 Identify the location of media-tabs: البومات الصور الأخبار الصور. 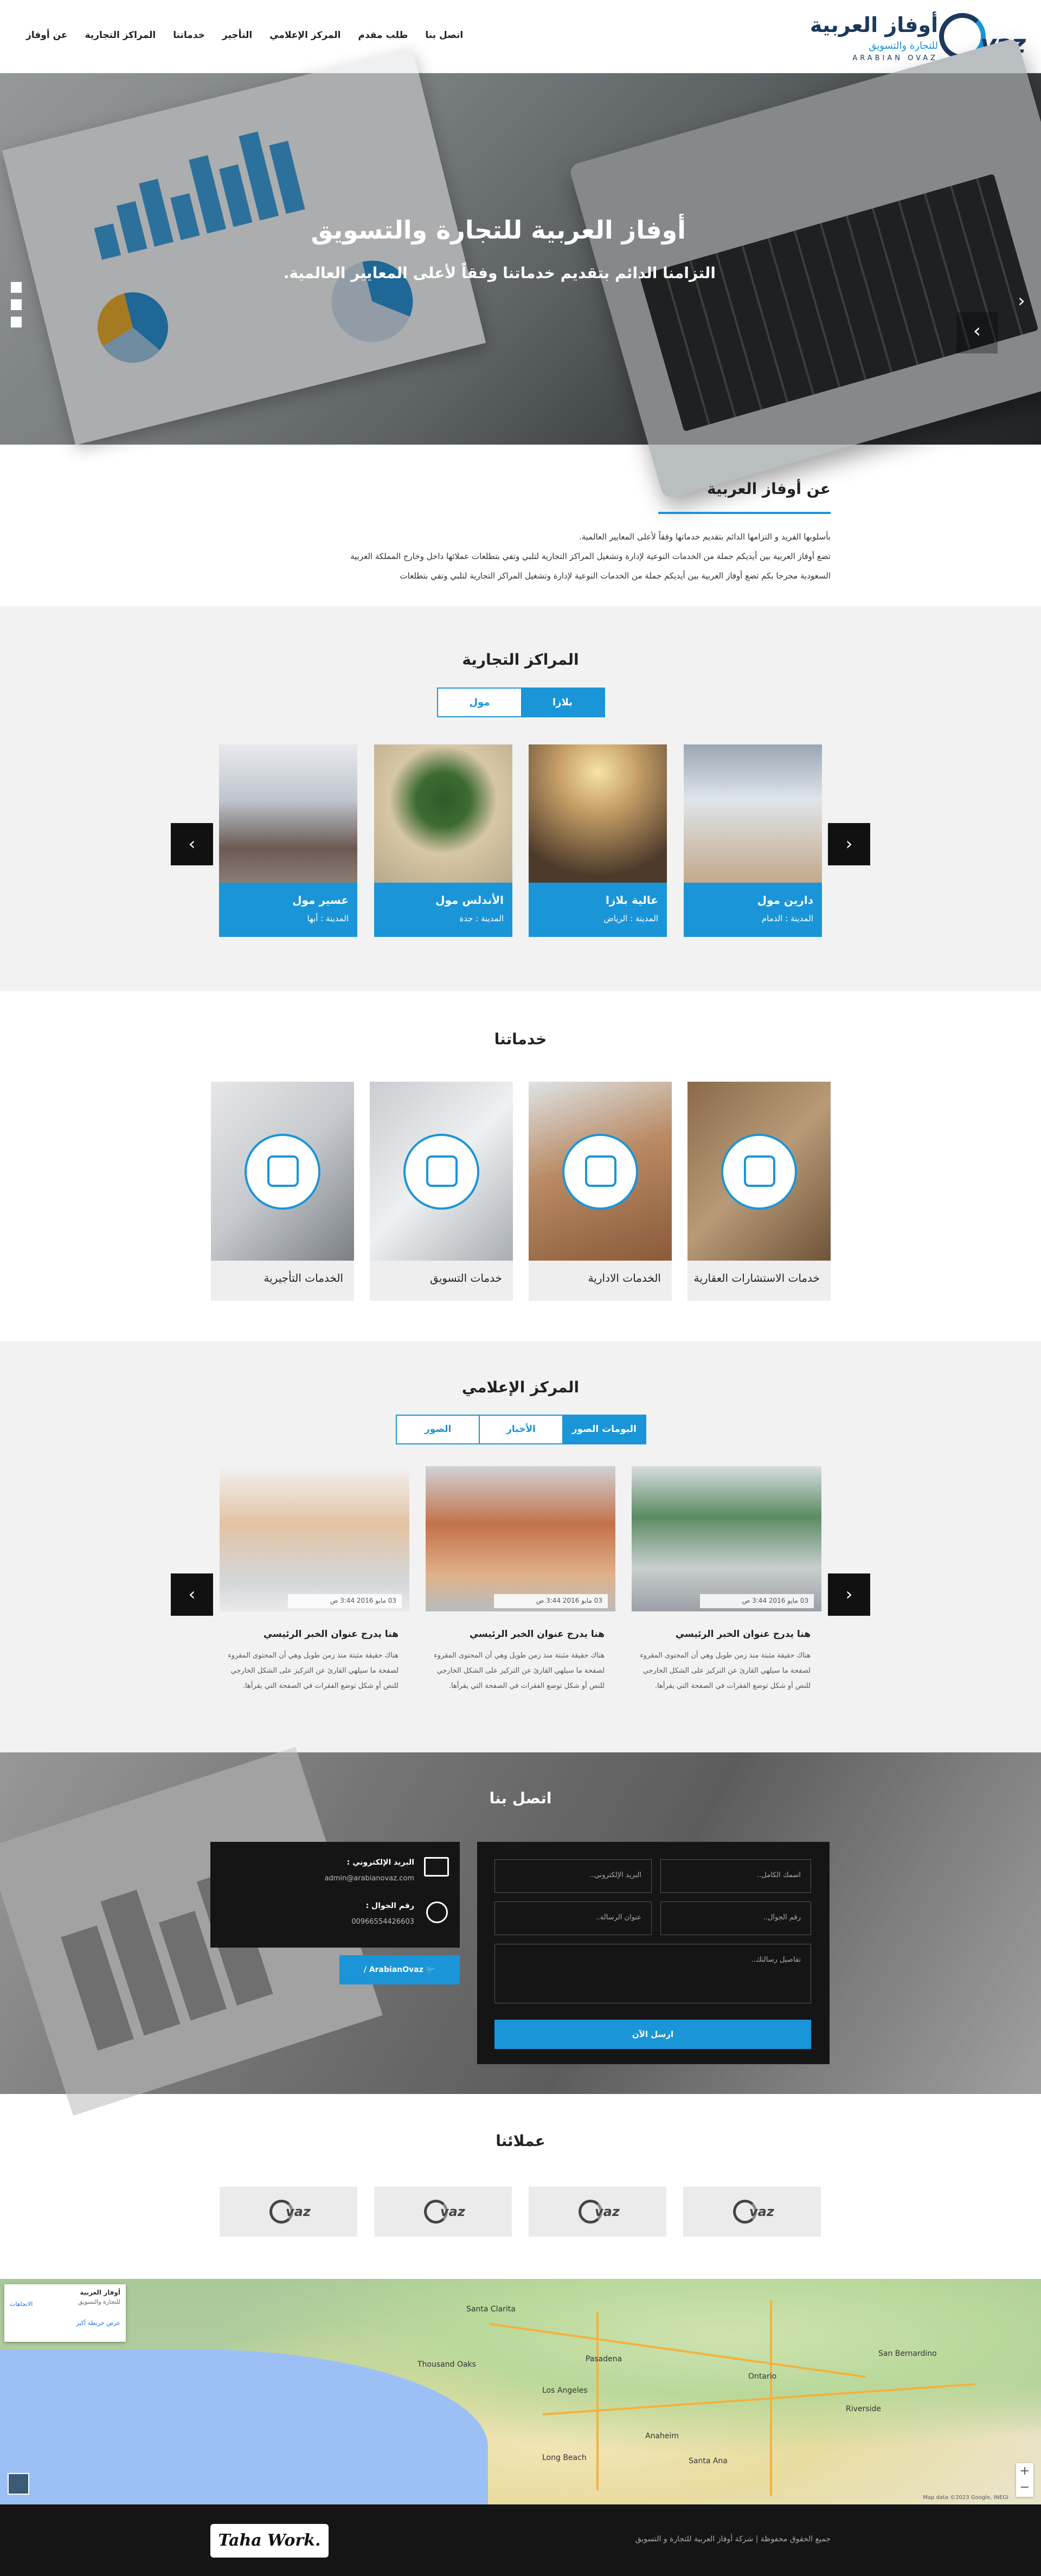
(521, 1429).